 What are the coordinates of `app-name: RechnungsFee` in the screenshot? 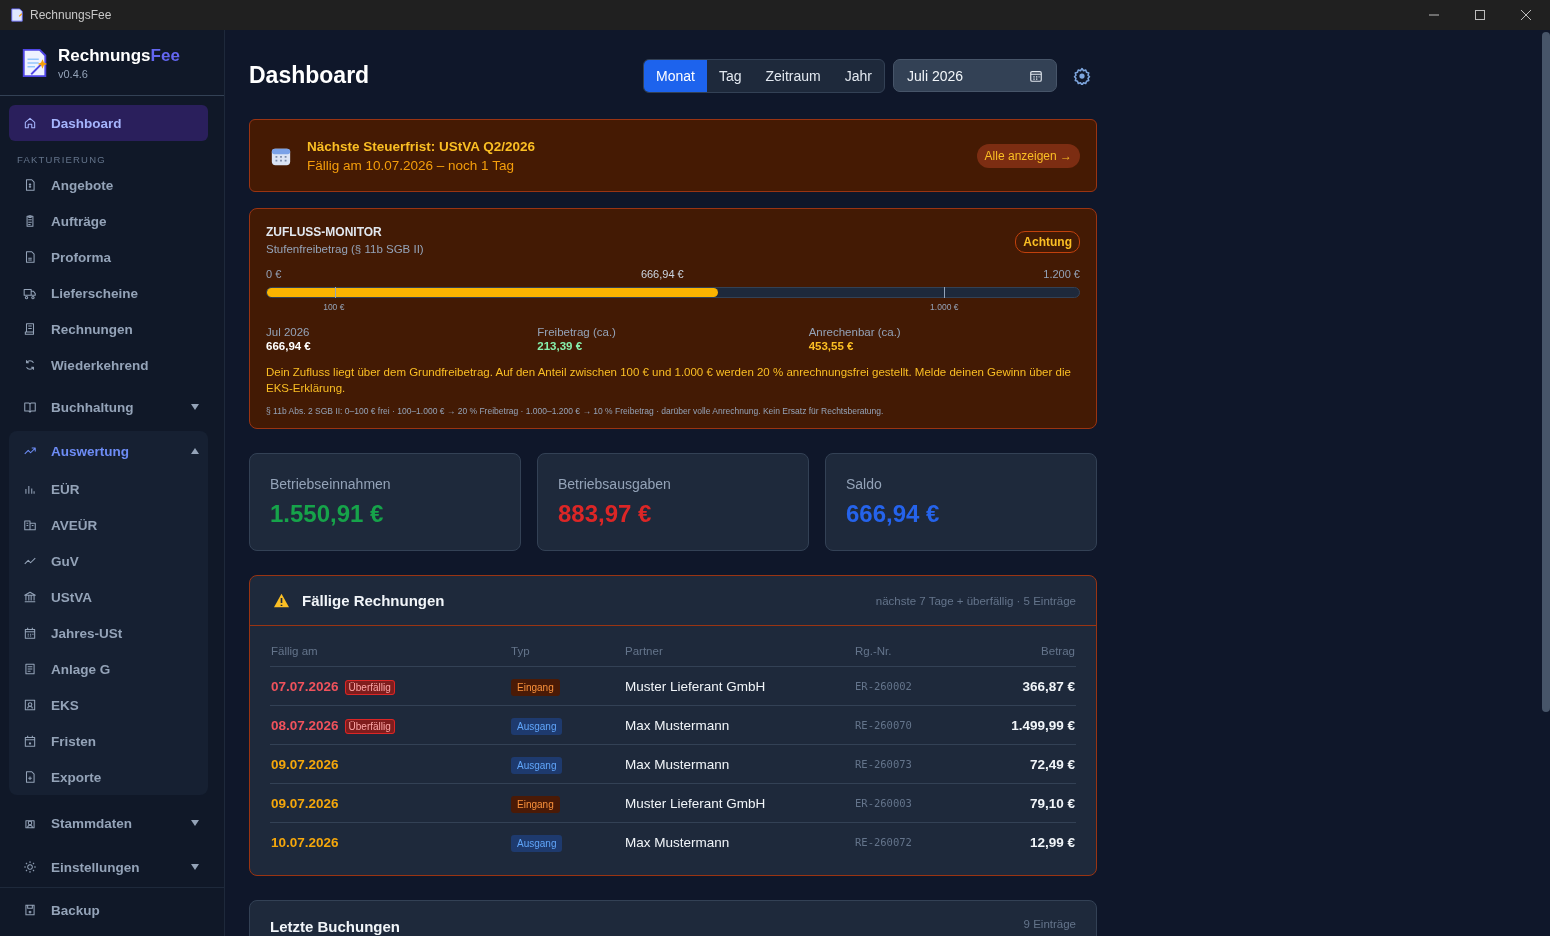 It's located at (119, 55).